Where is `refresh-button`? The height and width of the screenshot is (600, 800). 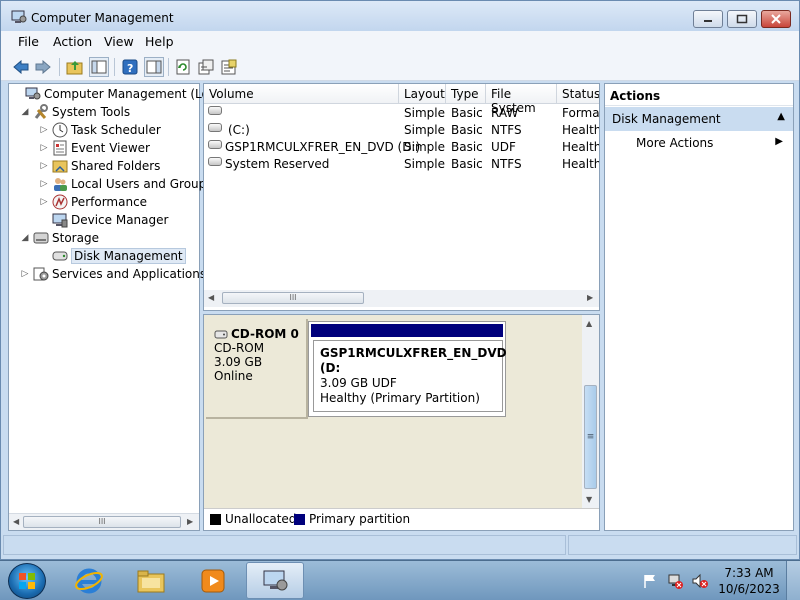 refresh-button is located at coordinates (183, 67).